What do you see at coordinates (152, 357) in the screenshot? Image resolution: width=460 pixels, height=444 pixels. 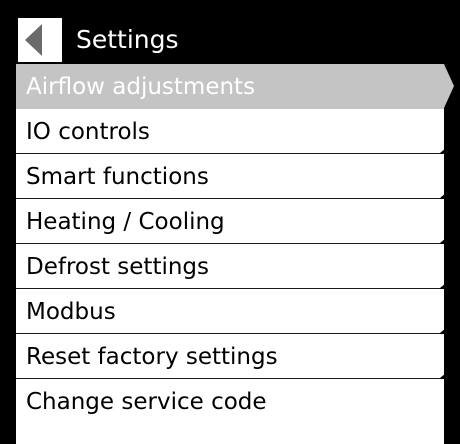 I see `menu-item-label: Reset factory settings` at bounding box center [152, 357].